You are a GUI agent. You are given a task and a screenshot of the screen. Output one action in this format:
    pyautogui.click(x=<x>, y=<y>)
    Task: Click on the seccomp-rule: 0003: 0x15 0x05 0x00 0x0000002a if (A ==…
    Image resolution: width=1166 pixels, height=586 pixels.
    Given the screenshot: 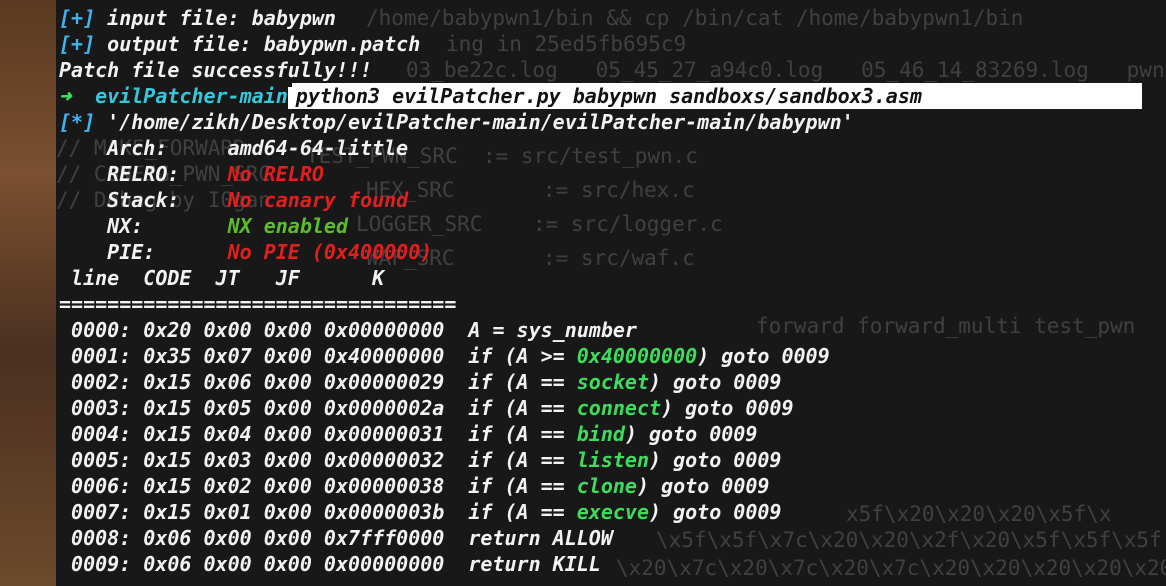 What is the action you would take?
    pyautogui.click(x=426, y=408)
    